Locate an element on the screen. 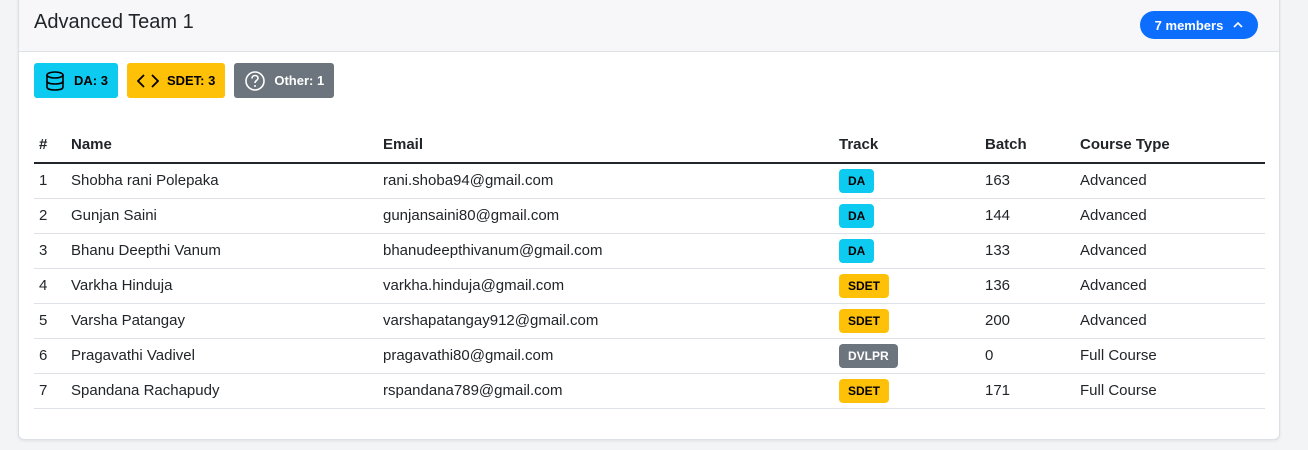  row-num: 3 is located at coordinates (50, 251).